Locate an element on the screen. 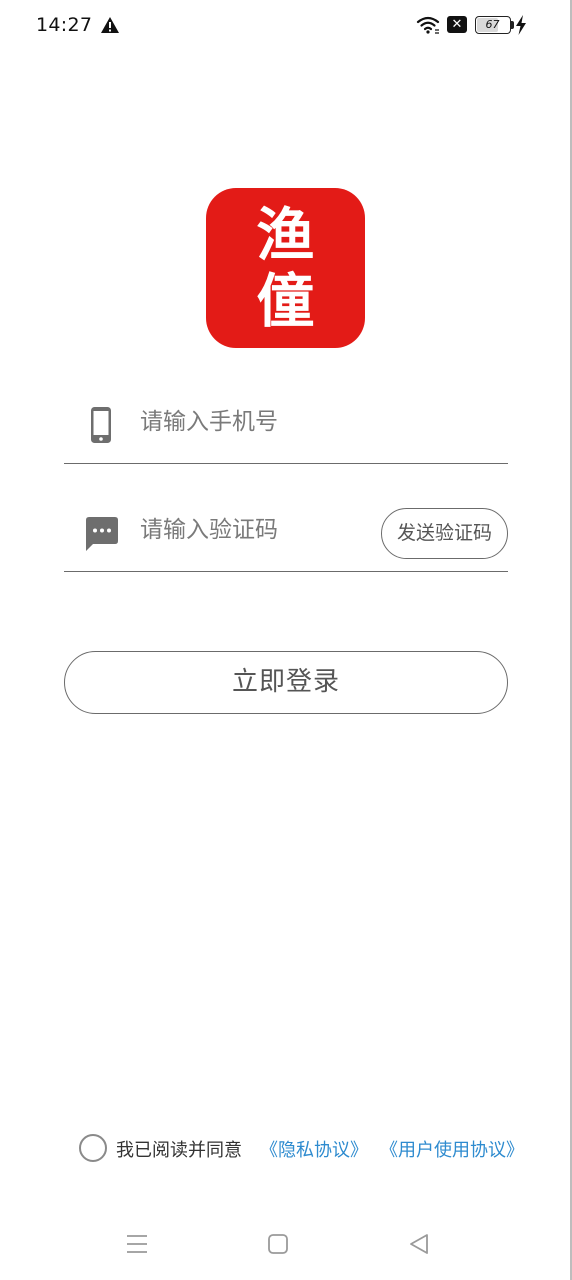 The height and width of the screenshot is (1280, 572). login-button: 立即登录 is located at coordinates (286, 682).